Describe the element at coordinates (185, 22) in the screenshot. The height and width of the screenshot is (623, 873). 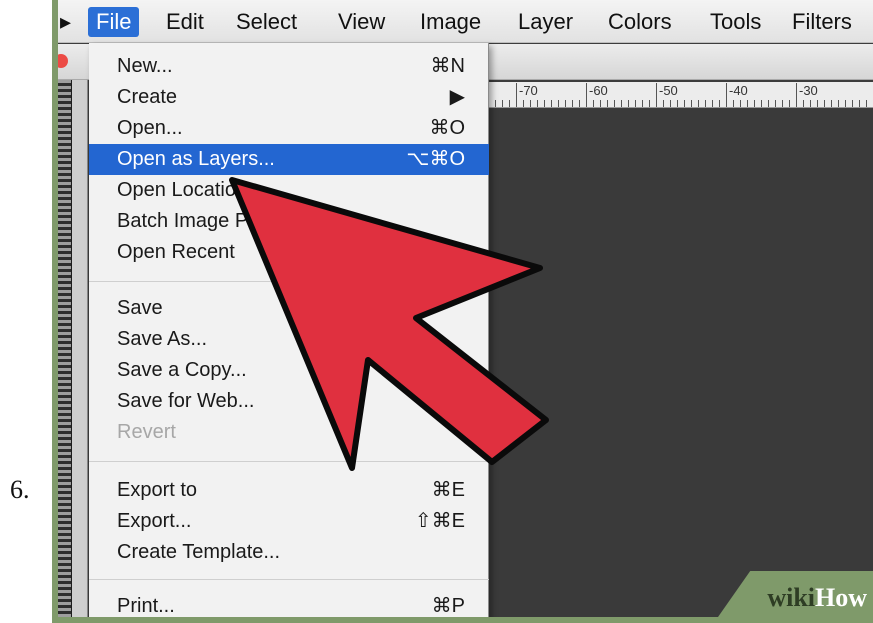
I see `menubar-edit: Edit` at that location.